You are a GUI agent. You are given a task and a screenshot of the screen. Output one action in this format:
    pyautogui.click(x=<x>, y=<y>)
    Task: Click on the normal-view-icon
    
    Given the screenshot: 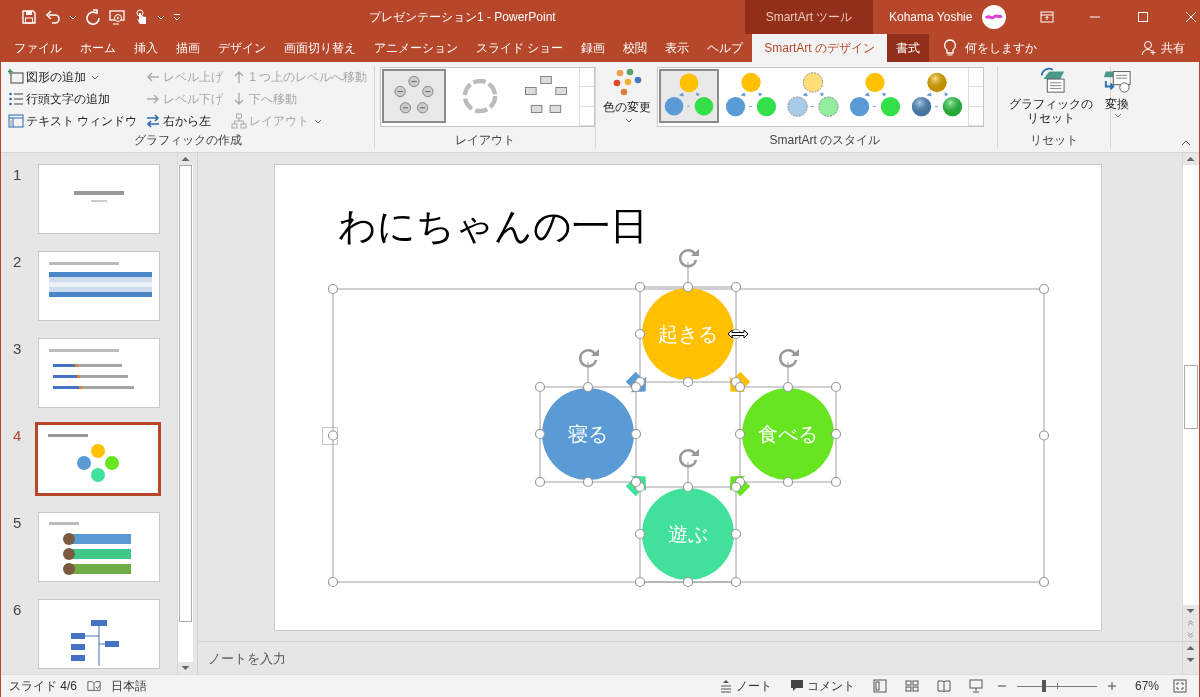 What is the action you would take?
    pyautogui.click(x=879, y=686)
    